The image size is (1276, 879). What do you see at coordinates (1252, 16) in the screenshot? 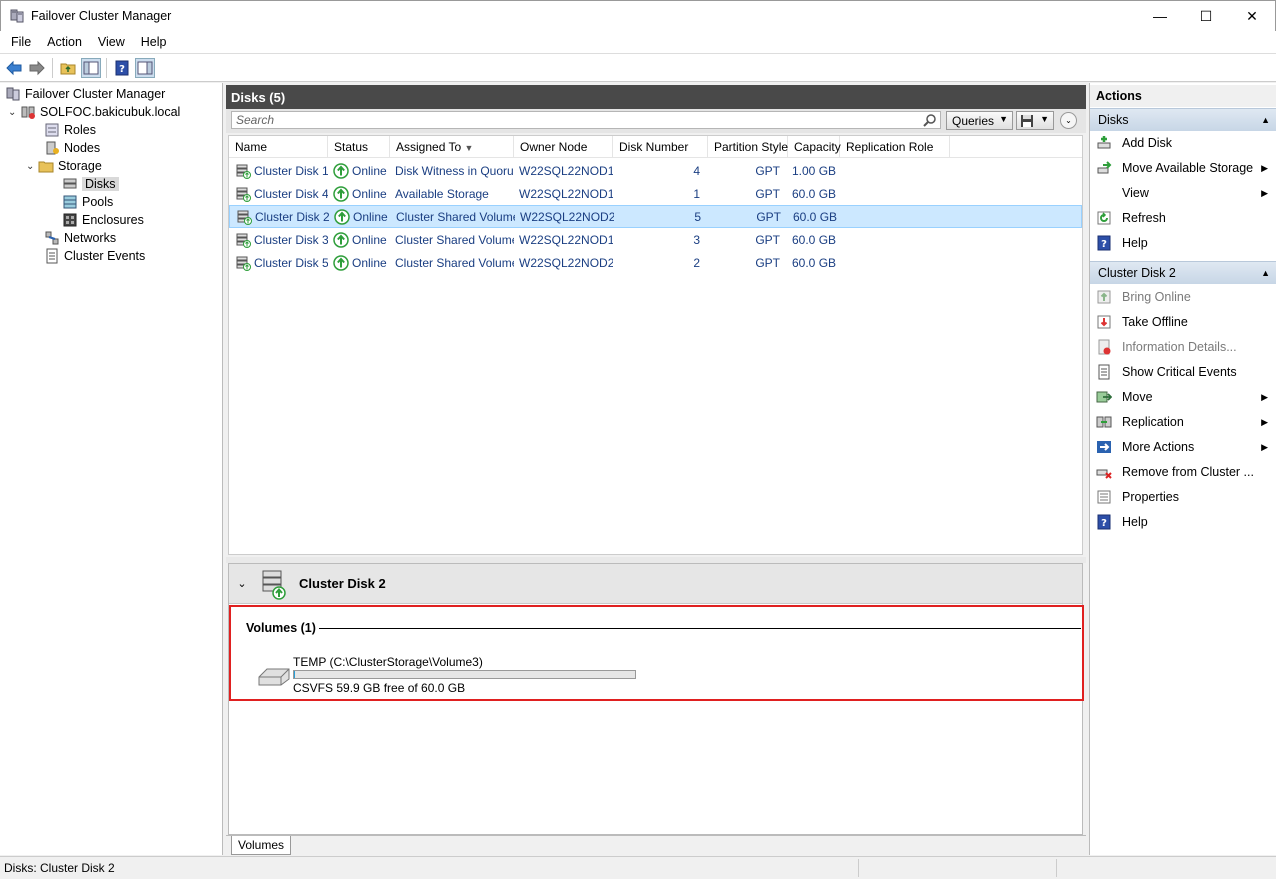
I see `close-button: ✕` at bounding box center [1252, 16].